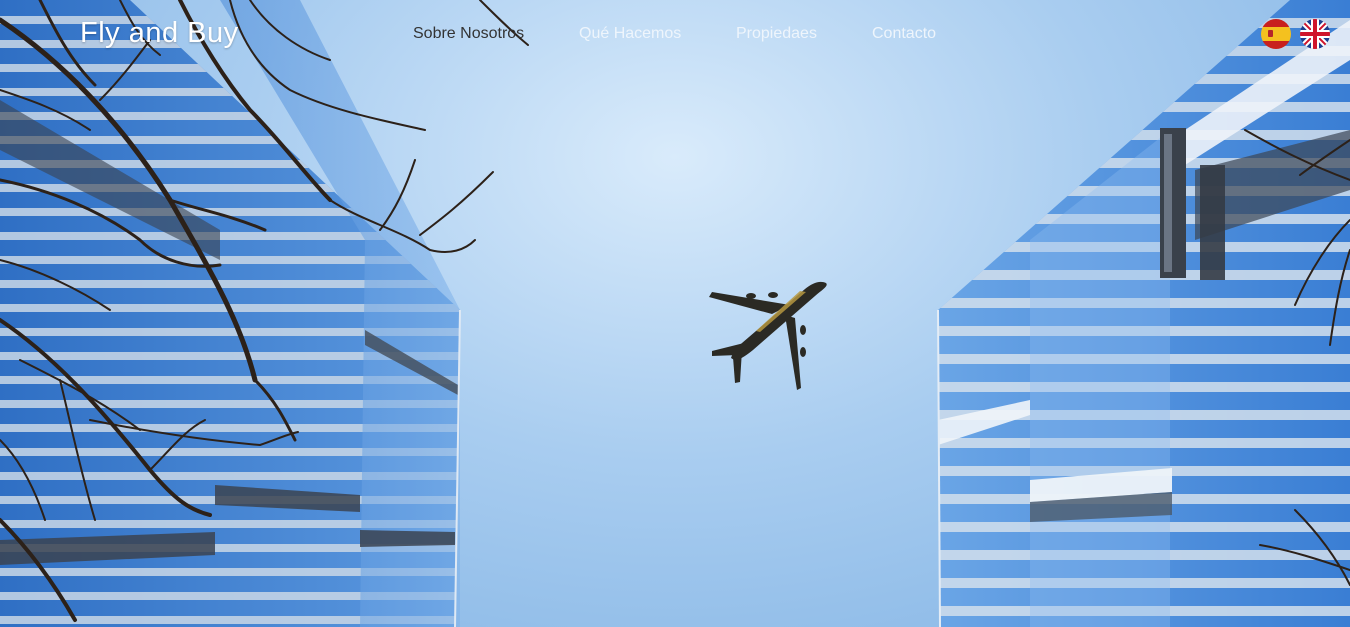 This screenshot has height=627, width=1350. I want to click on nav-link-que-hacemos: Qué Hacemos, so click(630, 34).